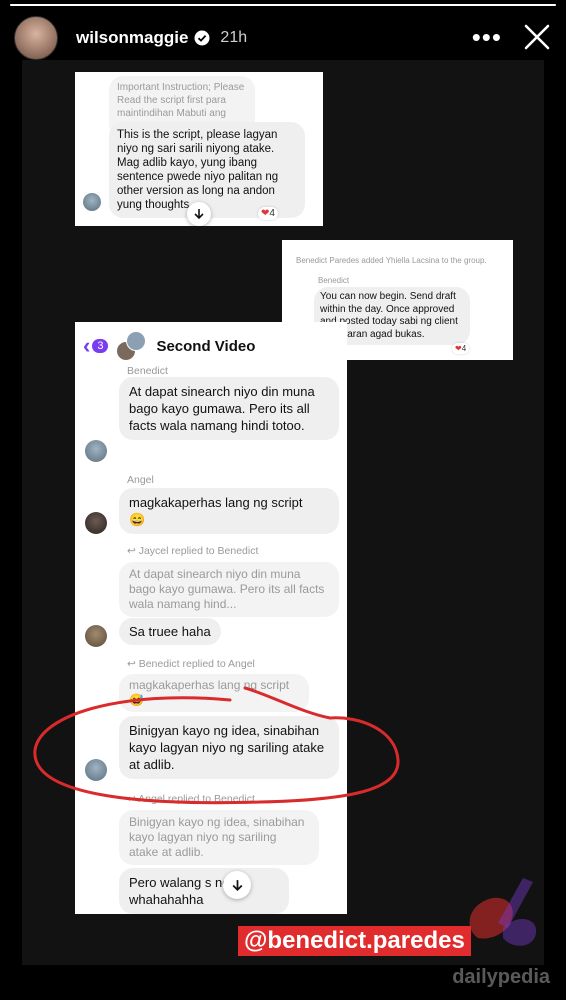  I want to click on watermark-text: dailypedia, so click(501, 977).